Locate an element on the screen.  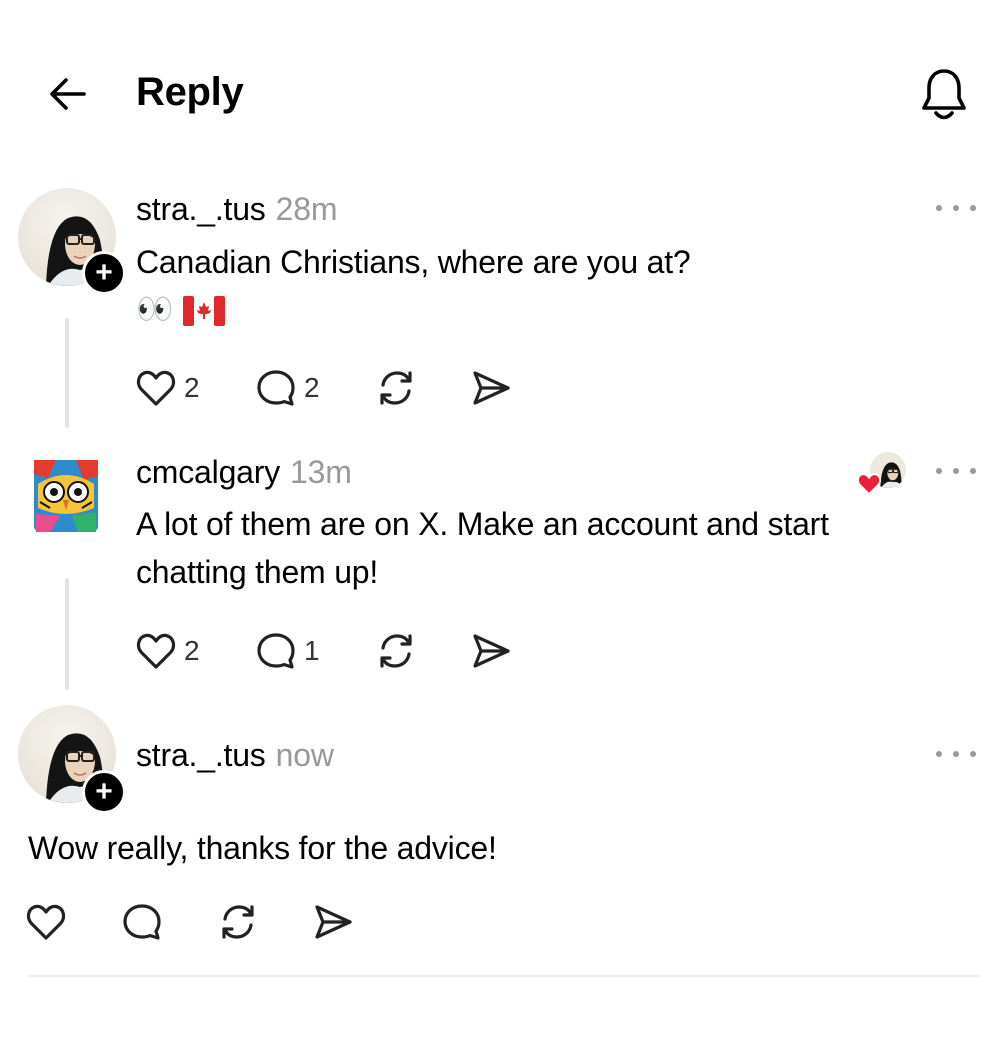
liked-heart-badge is located at coordinates (869, 484).